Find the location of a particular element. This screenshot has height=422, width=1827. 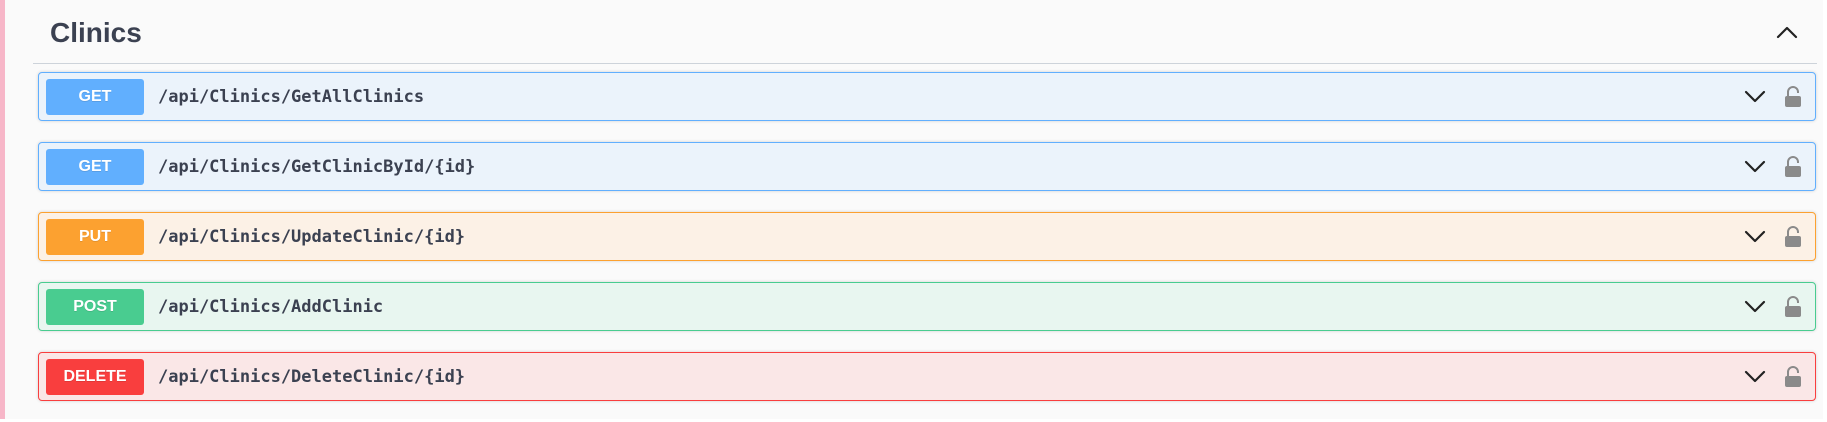

operation-get-all-clinics: GET /api/Clinics/GetAllClinics is located at coordinates (927, 96).